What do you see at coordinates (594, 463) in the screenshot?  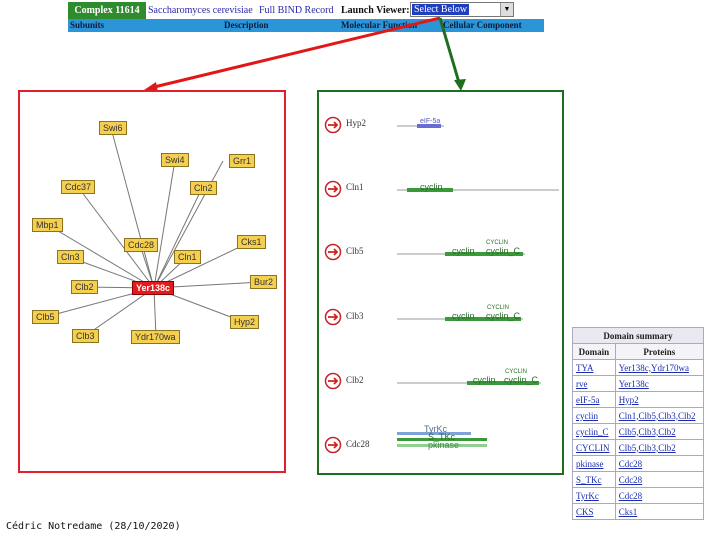 I see `domain-link: pkinase` at bounding box center [594, 463].